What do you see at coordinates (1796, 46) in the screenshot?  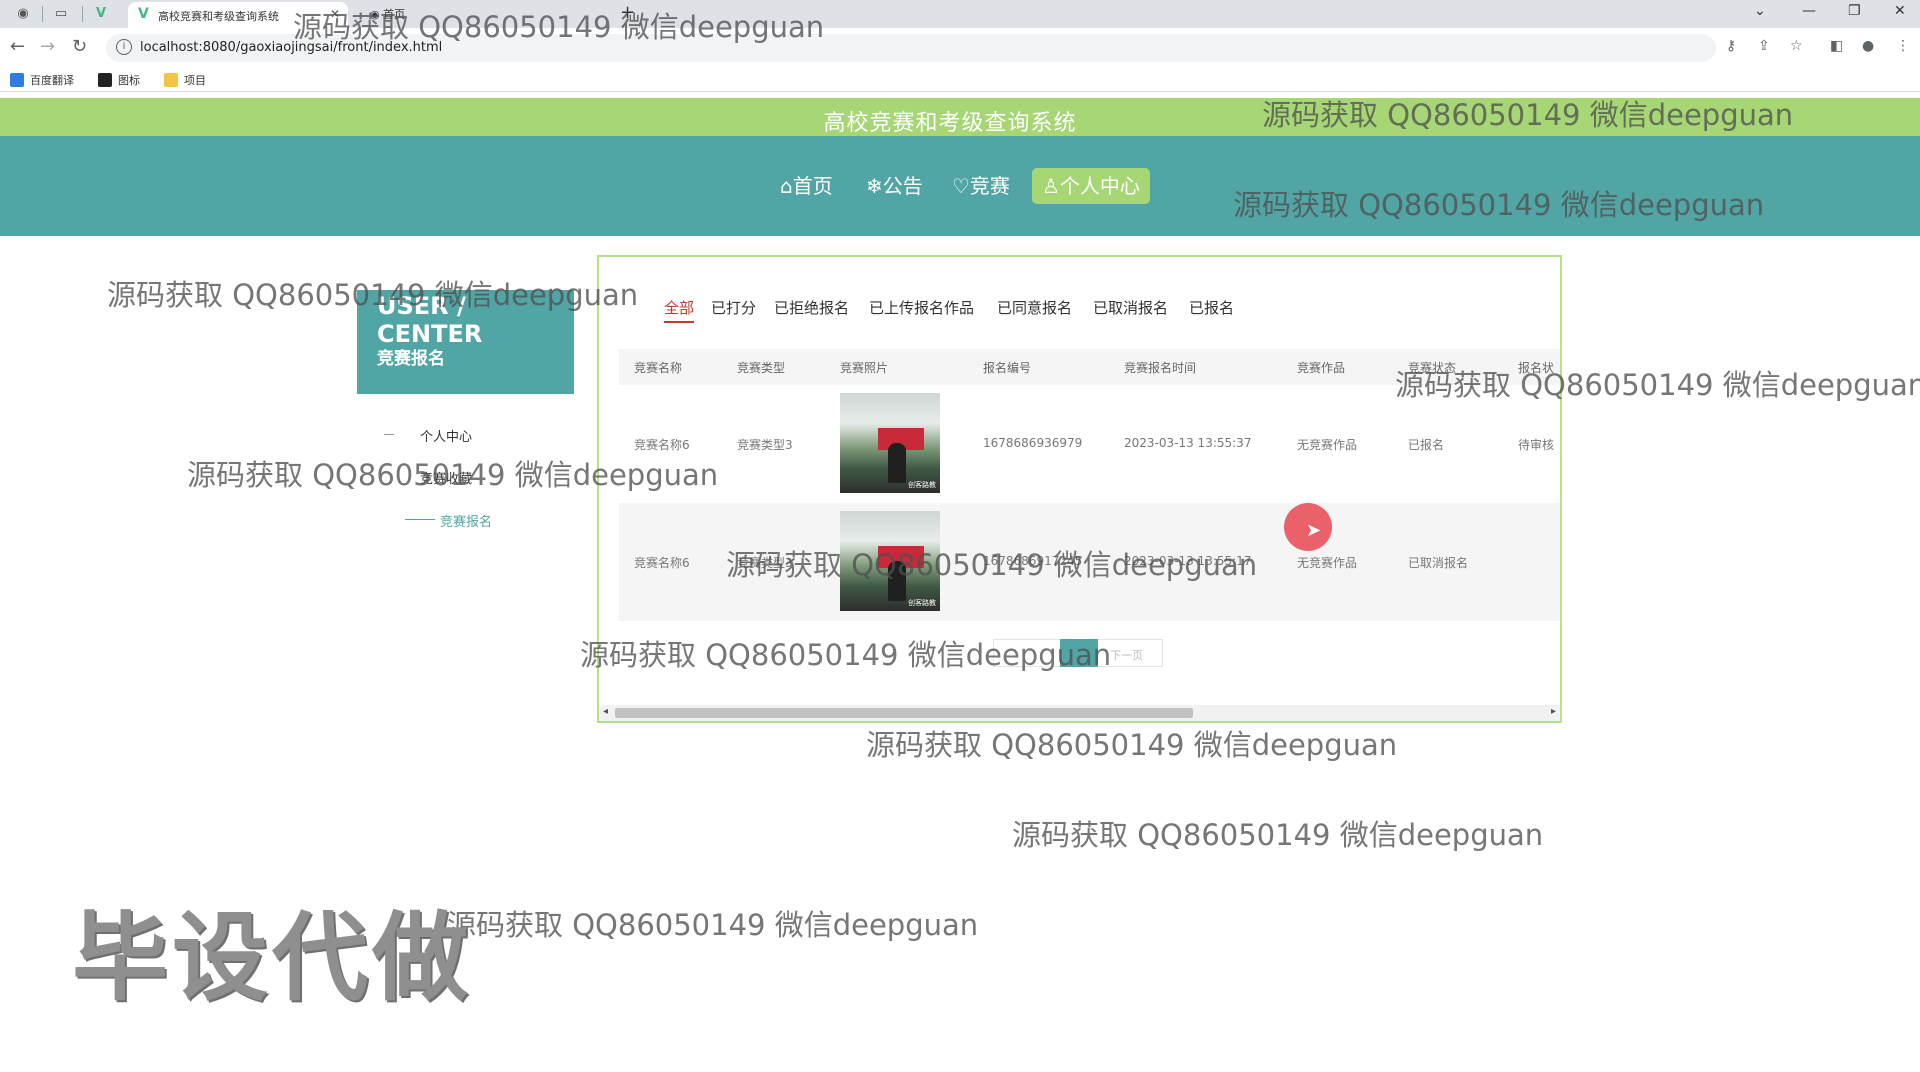 I see `star-icon: ☆` at bounding box center [1796, 46].